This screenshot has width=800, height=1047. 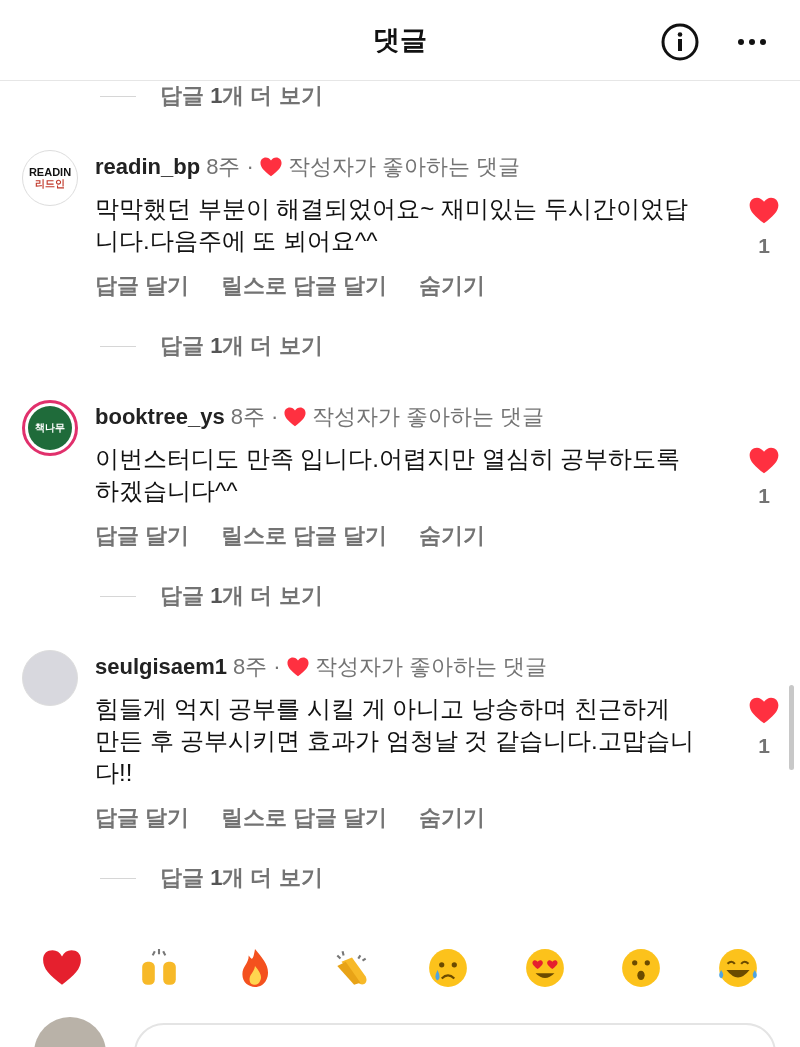 I want to click on logo-avatar: 책나무, so click(x=50, y=428).